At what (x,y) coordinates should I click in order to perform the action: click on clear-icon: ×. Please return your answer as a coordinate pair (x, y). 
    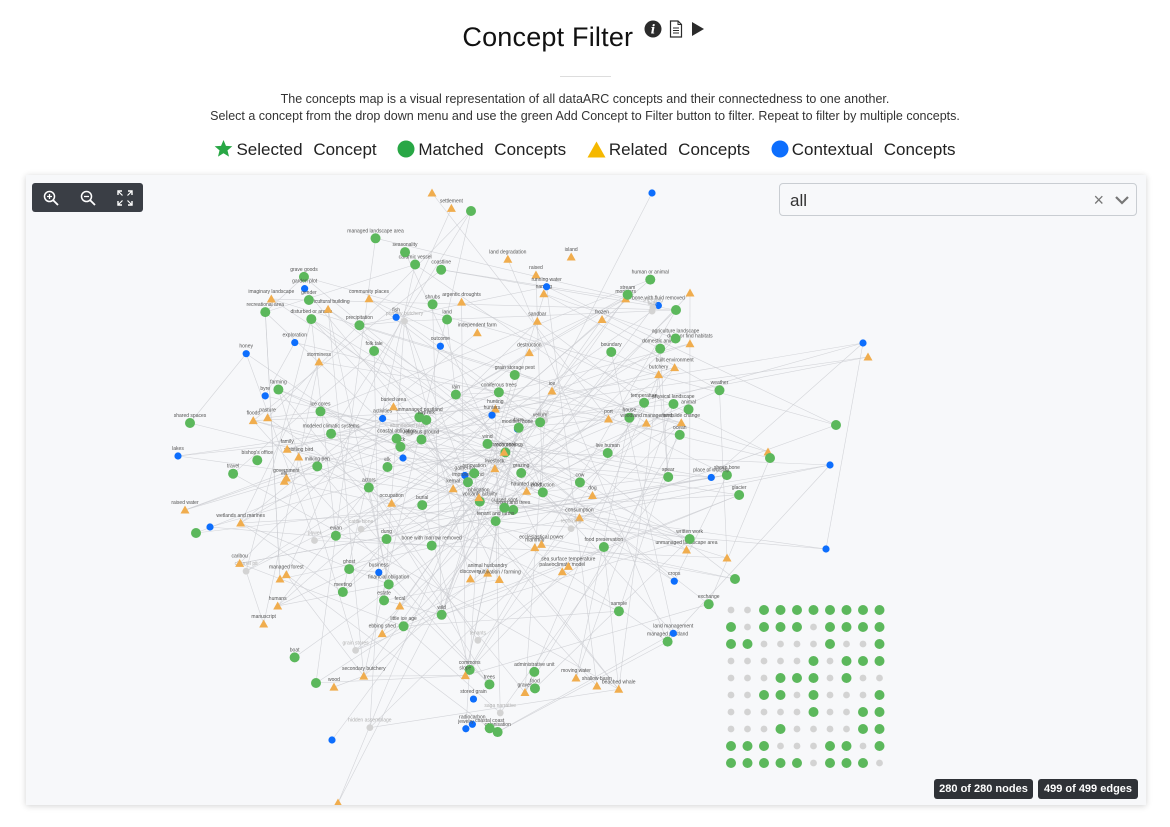
    Looking at the image, I should click on (1098, 200).